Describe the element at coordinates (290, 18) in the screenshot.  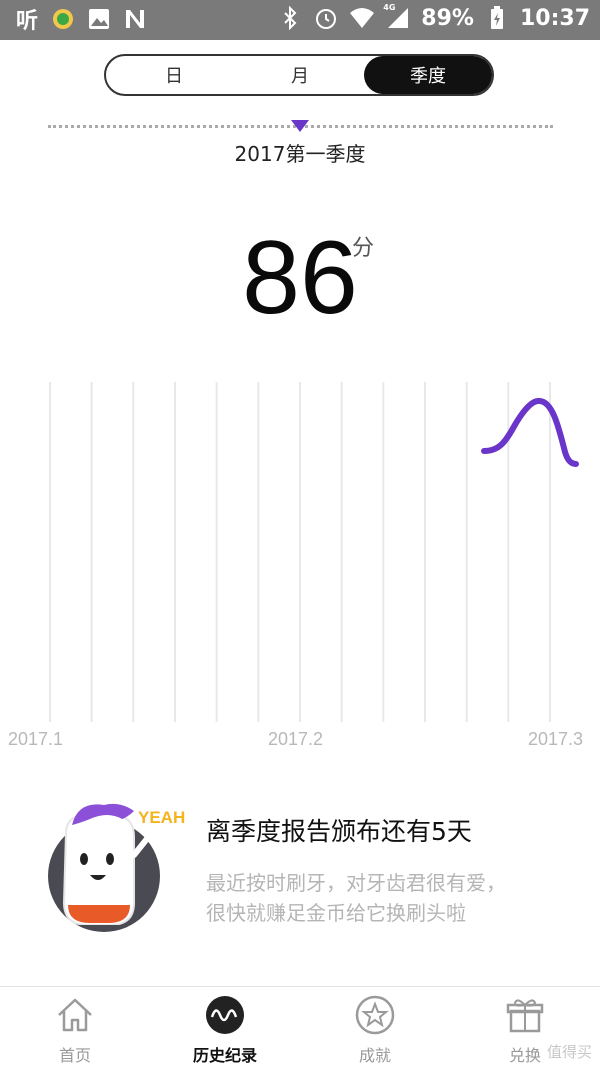
I see `bluetooth-icon` at that location.